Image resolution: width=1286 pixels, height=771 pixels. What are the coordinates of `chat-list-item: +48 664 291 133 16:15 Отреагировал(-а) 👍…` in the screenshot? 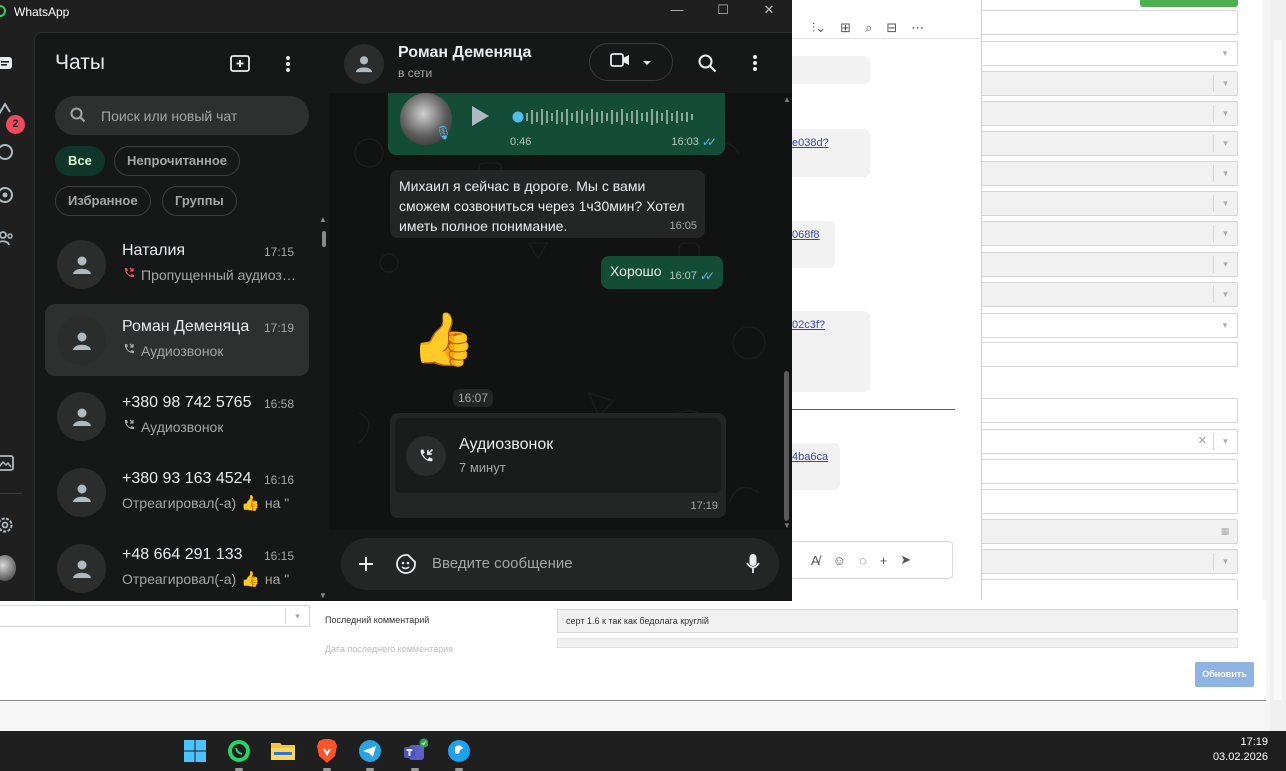 It's located at (177, 566).